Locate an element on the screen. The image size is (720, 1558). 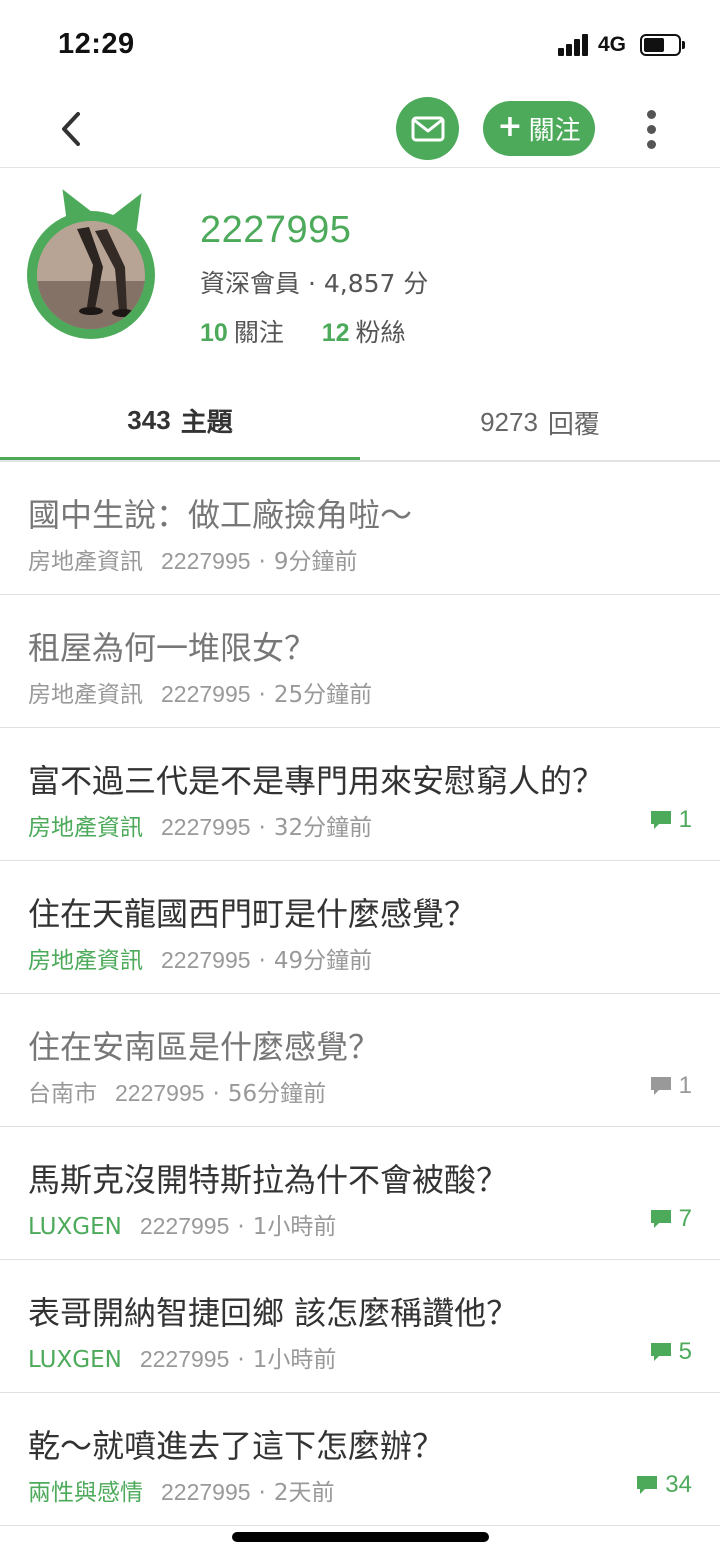
post-item: 住在天龍國西門町是什麼感覺？ 房地產資訊 2227995 · 49分鐘前 is located at coordinates (360, 927).